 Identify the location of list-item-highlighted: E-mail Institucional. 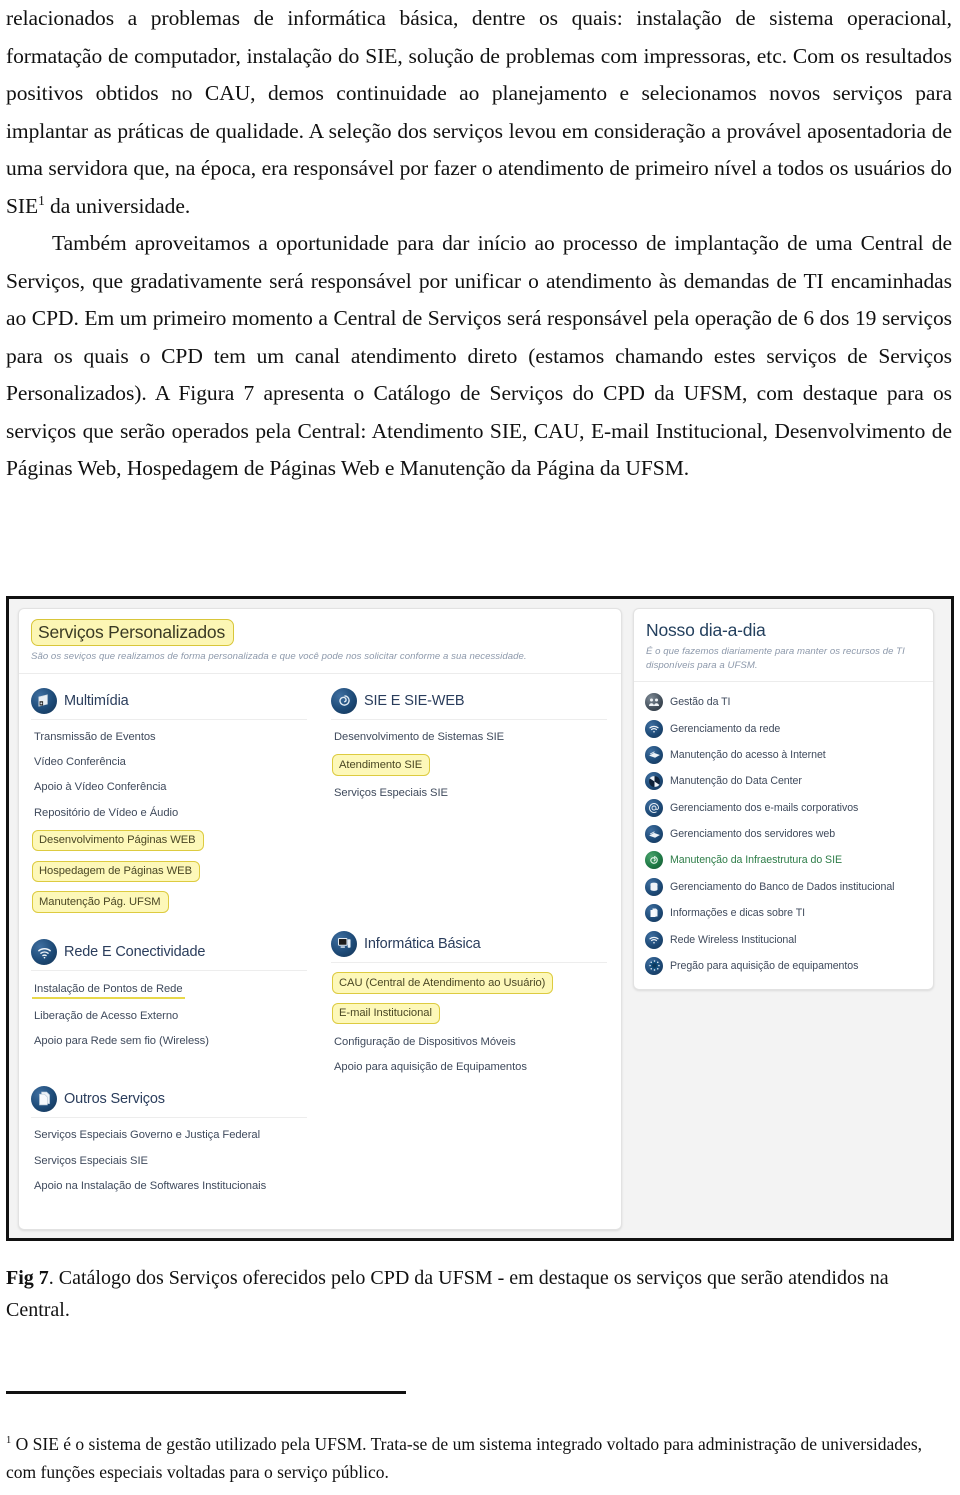
(469, 1013).